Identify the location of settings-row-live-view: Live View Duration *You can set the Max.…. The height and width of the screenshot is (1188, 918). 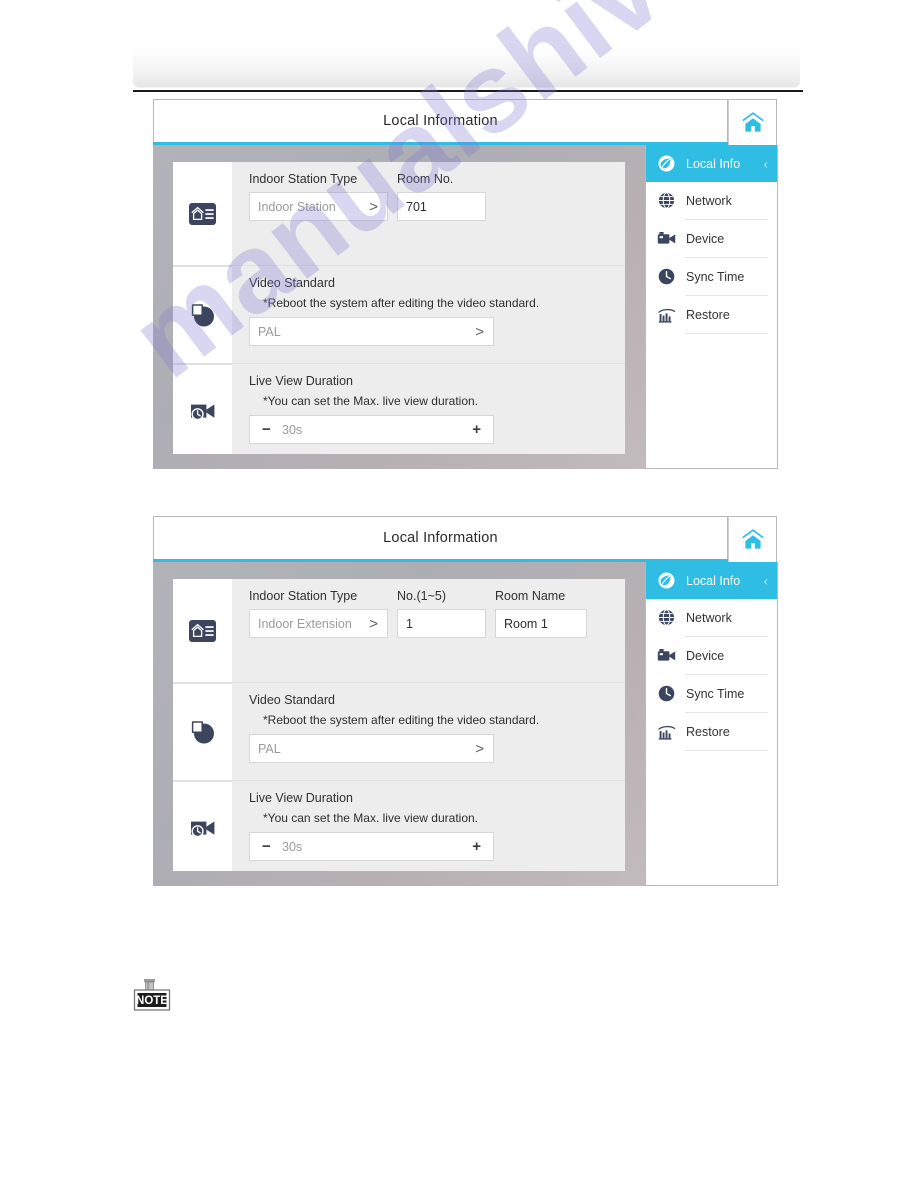
(399, 408).